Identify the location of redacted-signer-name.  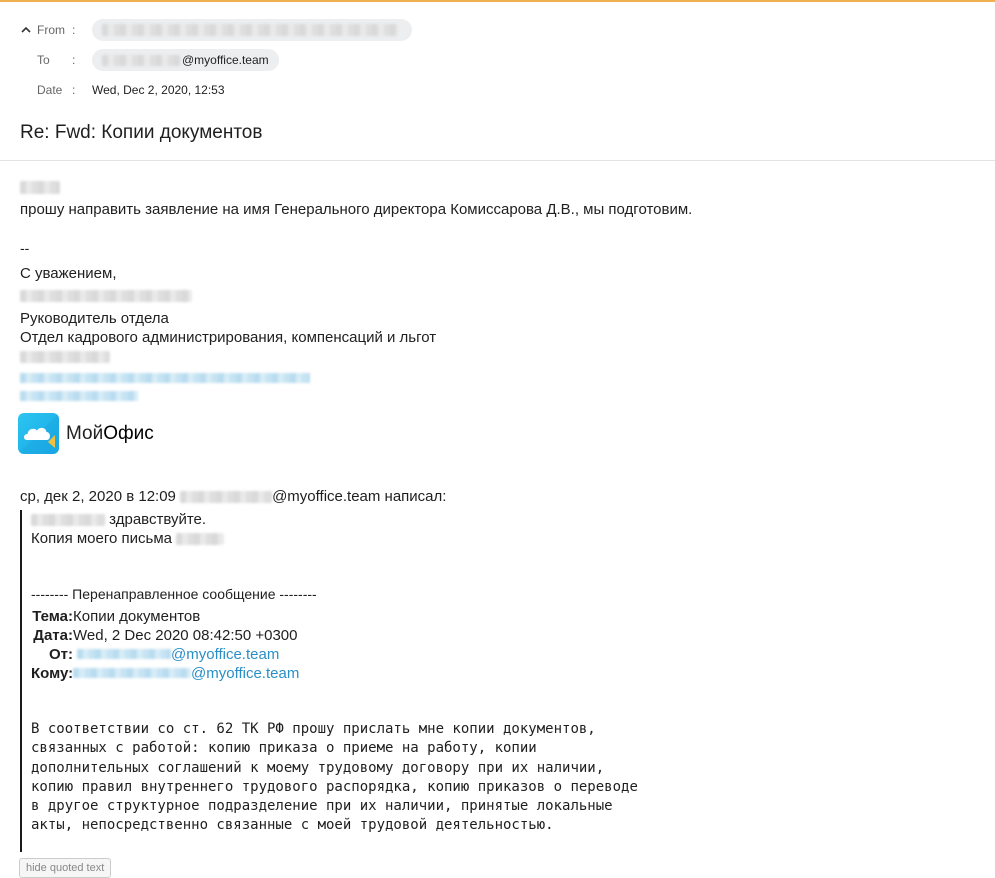
(106, 297).